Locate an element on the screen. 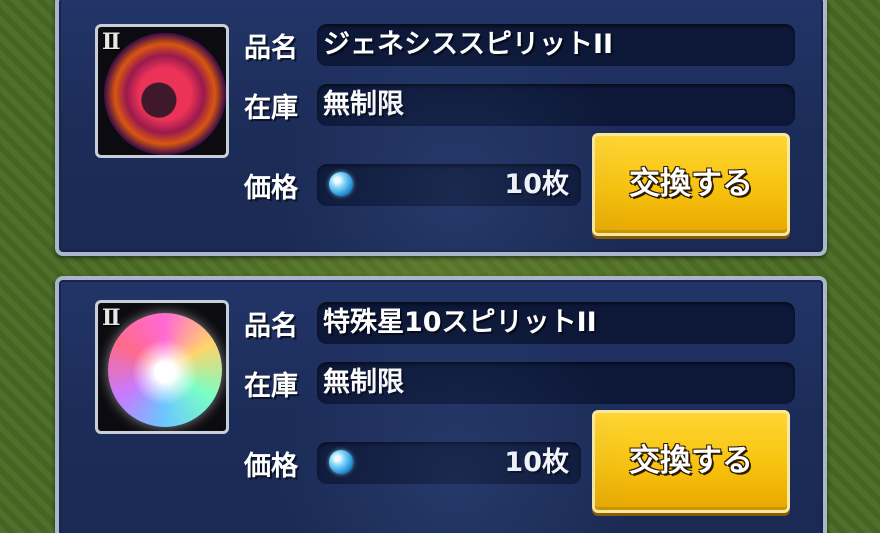 The image size is (880, 533). item-name-field: ジェネシススピリットII is located at coordinates (556, 45).